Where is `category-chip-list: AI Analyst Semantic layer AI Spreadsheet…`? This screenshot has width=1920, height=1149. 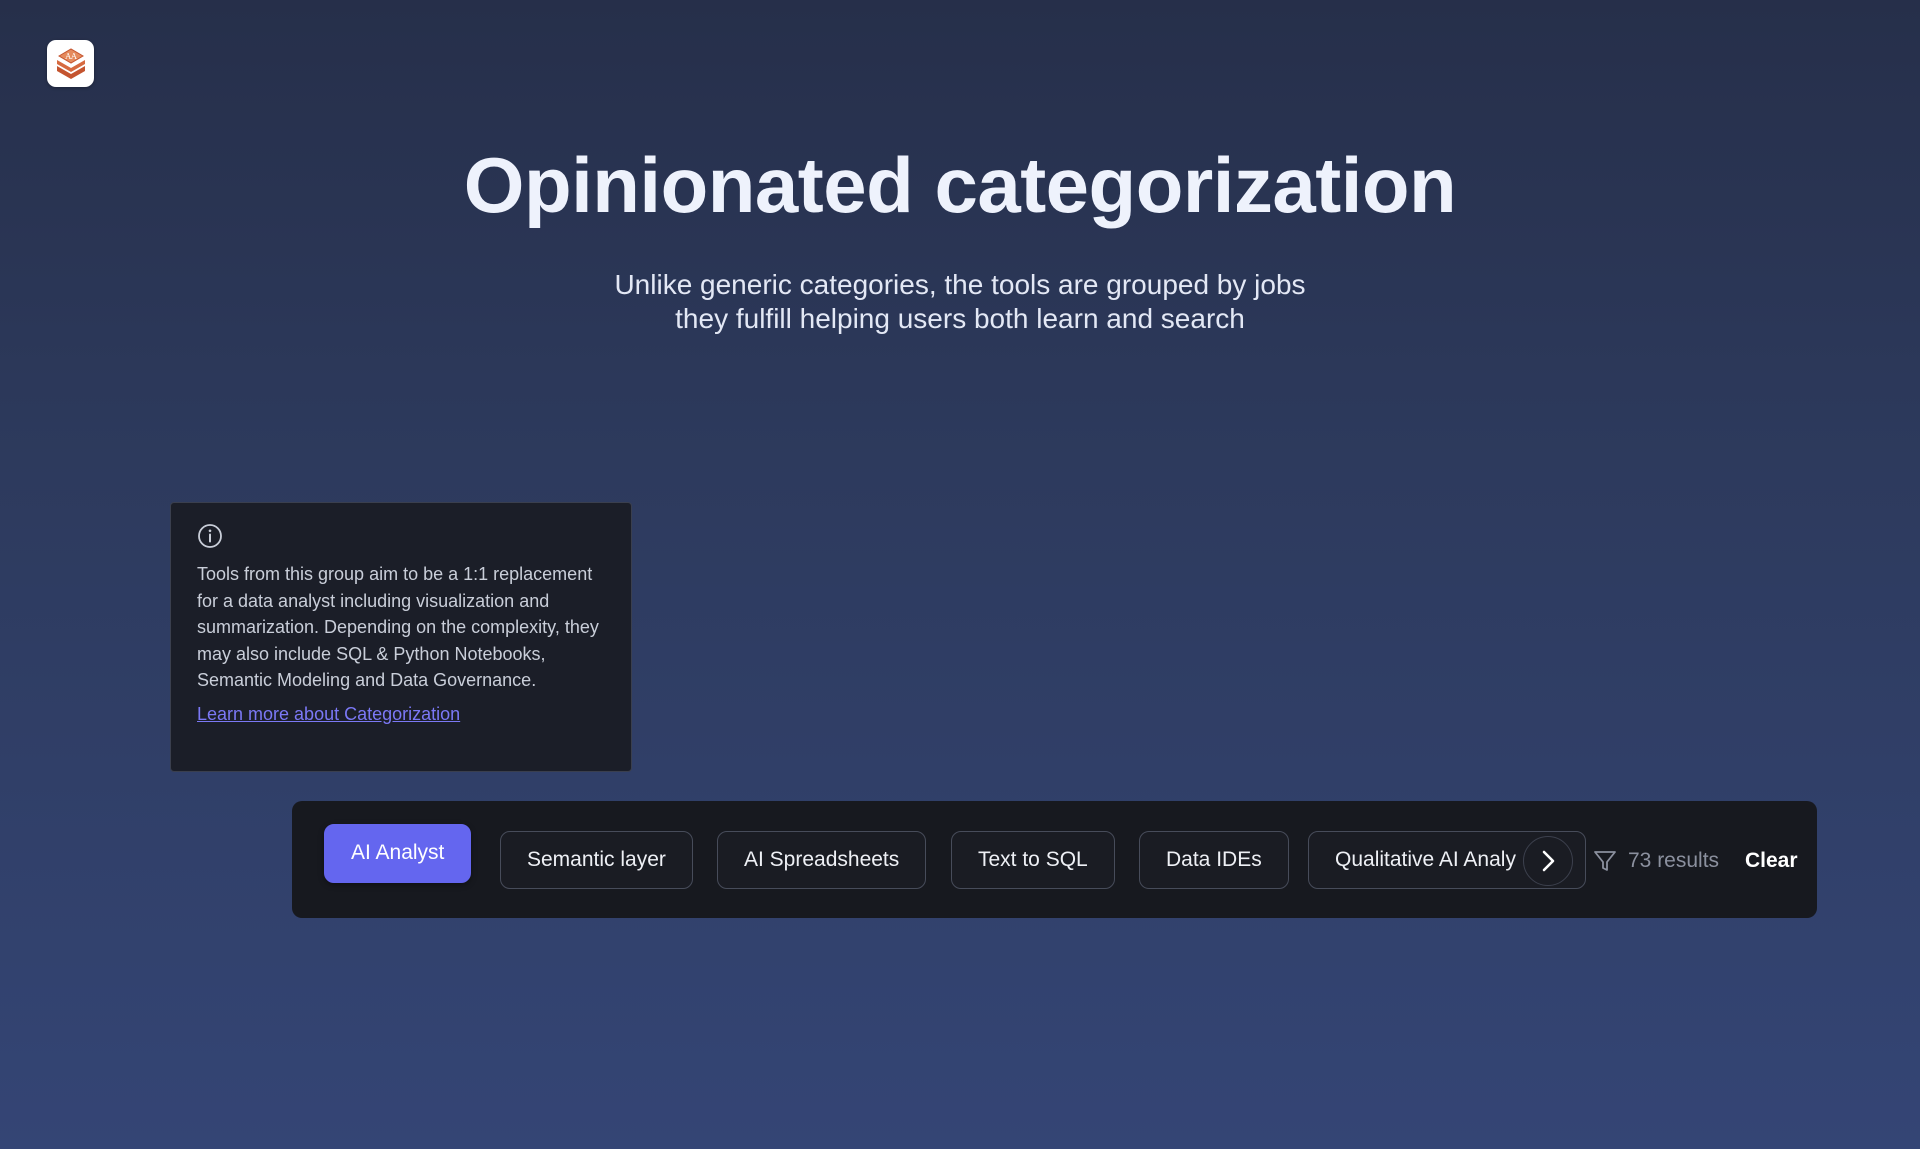
category-chip-list: AI Analyst Semantic layer AI Spreadsheet… is located at coordinates (1054, 859).